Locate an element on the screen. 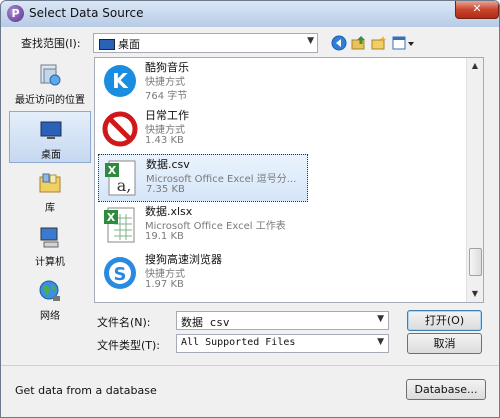 This screenshot has height=418, width=500. place-network: 网络 is located at coordinates (50, 299).